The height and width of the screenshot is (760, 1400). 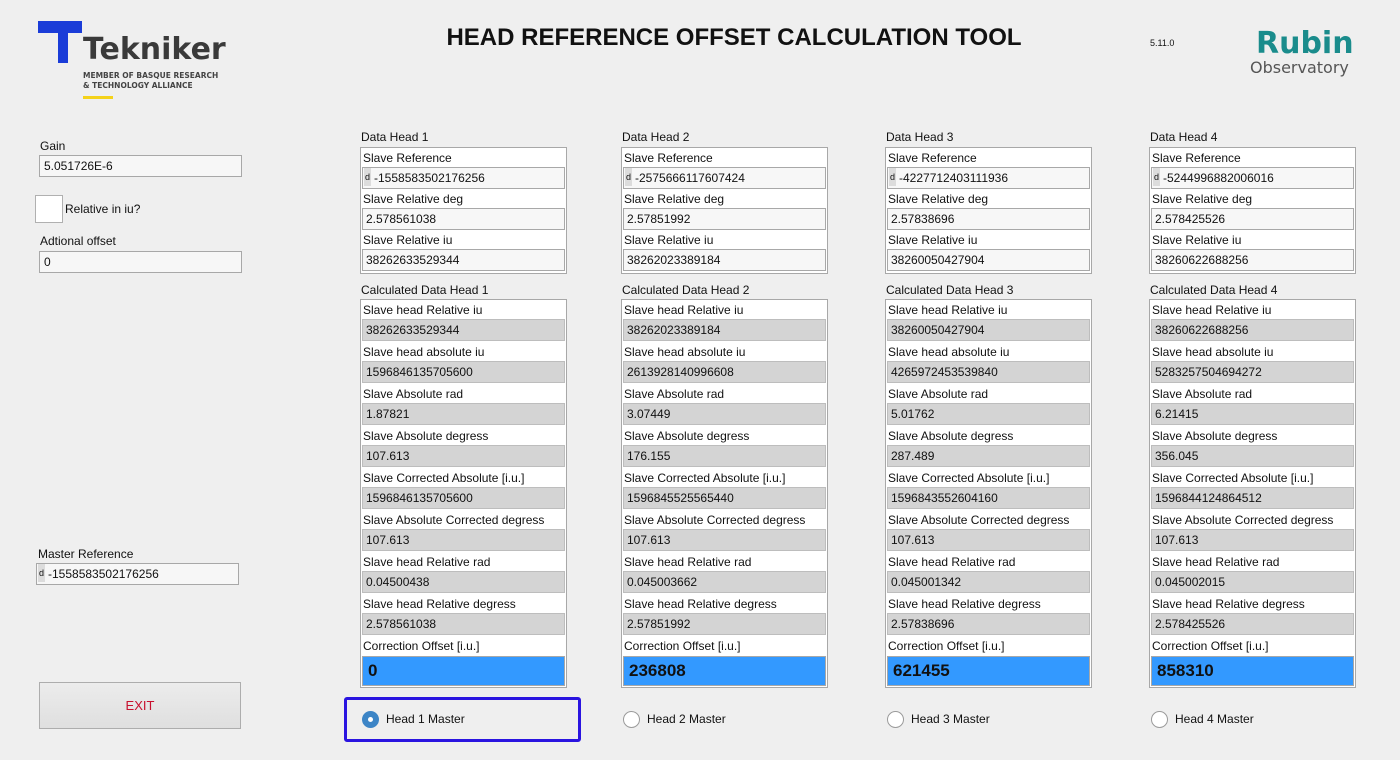 What do you see at coordinates (425, 290) in the screenshot?
I see `calculated-head-title: Calculated Data Head 1` at bounding box center [425, 290].